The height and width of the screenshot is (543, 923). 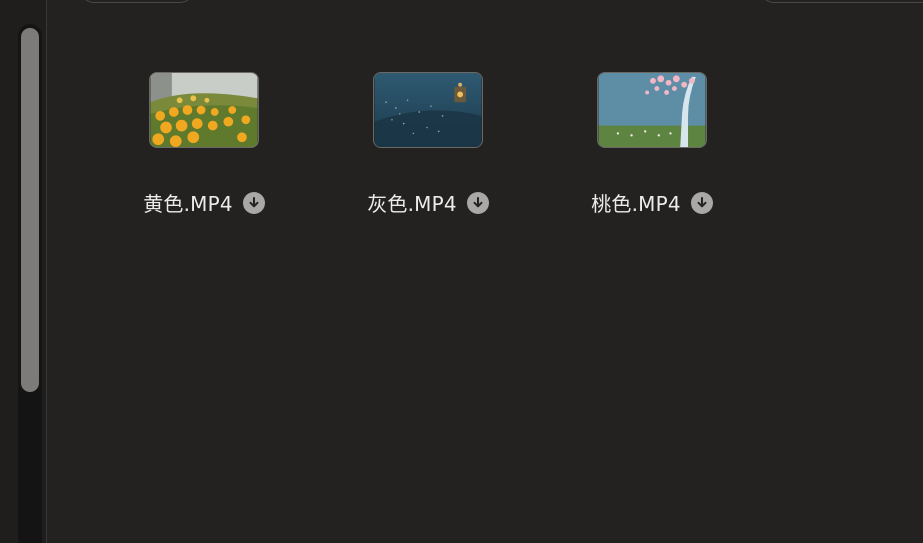 I want to click on file-item-yellow: 黄色.MP4, so click(x=204, y=144).